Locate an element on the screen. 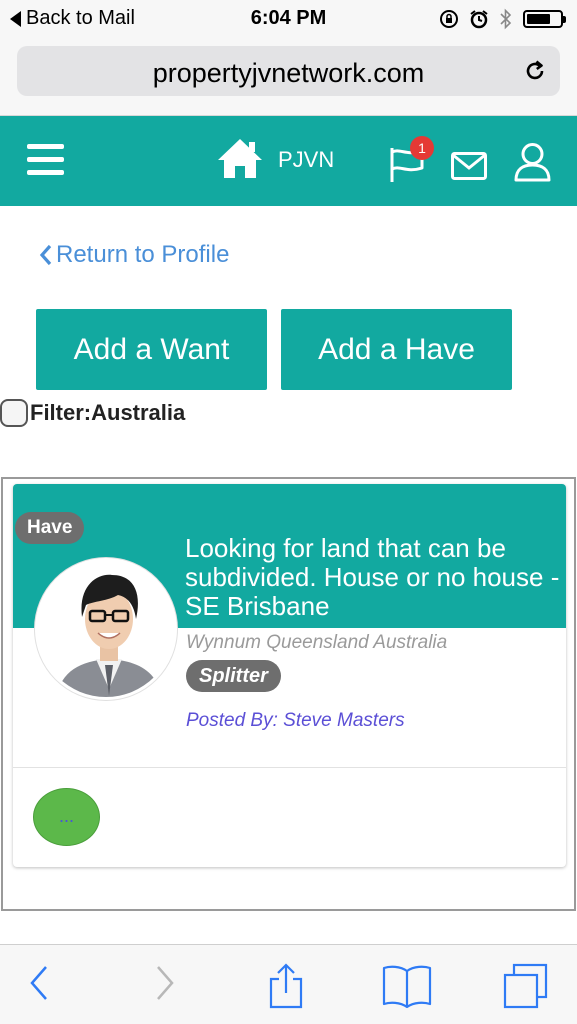 Image resolution: width=577 pixels, height=1024 pixels. listing-location: Wynnum Queensland Australia is located at coordinates (317, 642).